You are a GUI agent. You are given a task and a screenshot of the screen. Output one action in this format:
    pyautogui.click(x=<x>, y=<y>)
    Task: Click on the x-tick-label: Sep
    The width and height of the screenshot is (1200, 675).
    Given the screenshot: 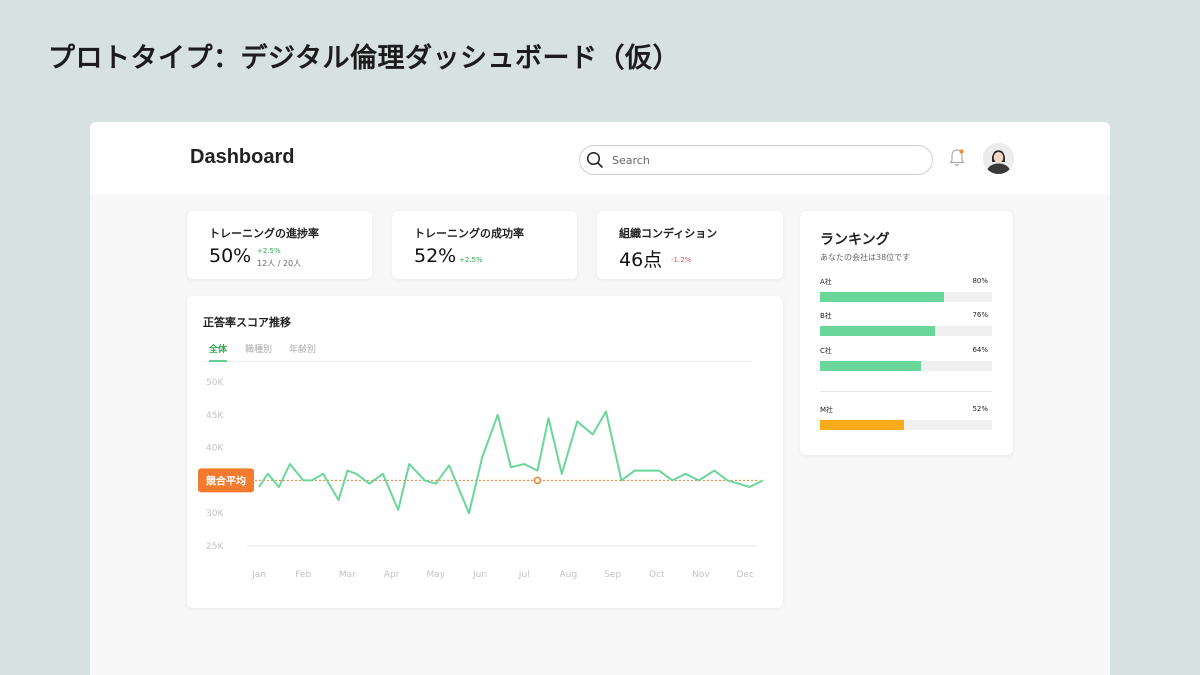 What is the action you would take?
    pyautogui.click(x=612, y=575)
    